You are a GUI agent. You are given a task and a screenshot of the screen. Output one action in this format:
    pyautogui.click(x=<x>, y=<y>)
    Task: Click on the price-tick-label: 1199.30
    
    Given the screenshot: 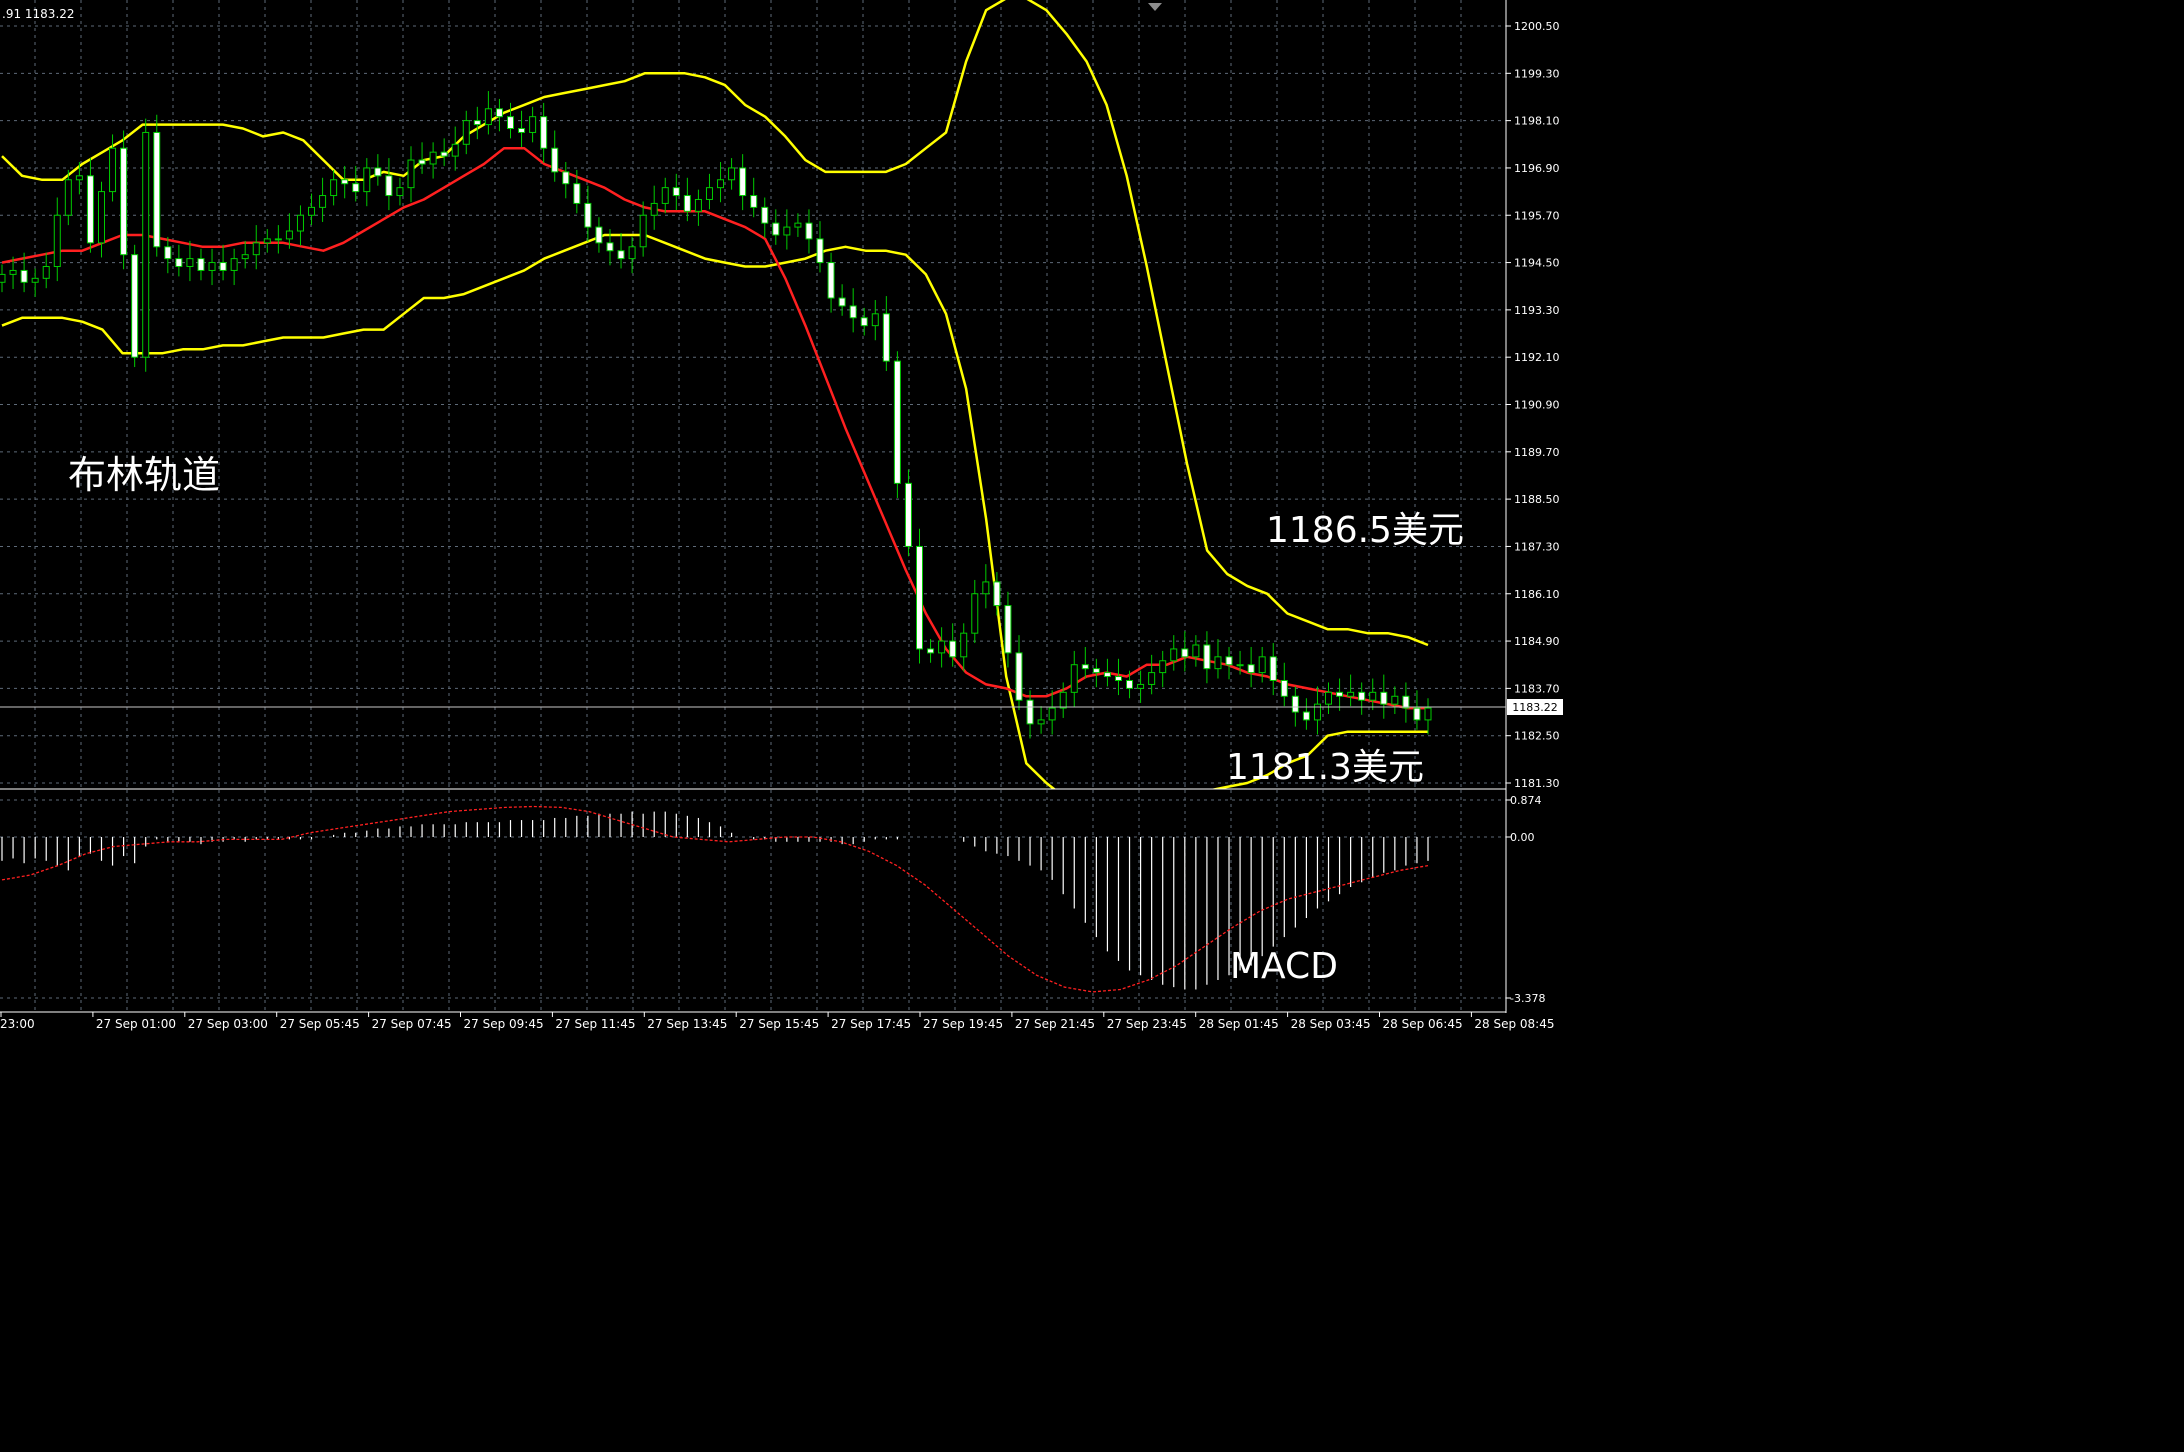 What is the action you would take?
    pyautogui.click(x=1537, y=73)
    